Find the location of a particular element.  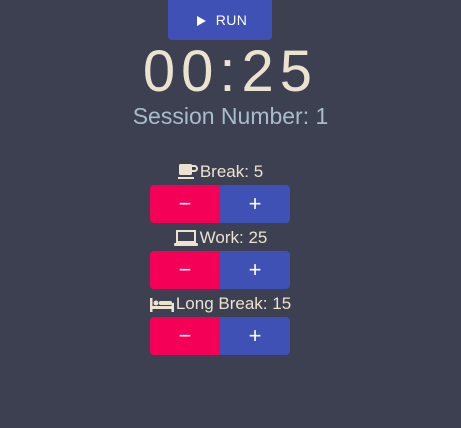

long-break-setting-label: Long Break: 15 is located at coordinates (220, 304).